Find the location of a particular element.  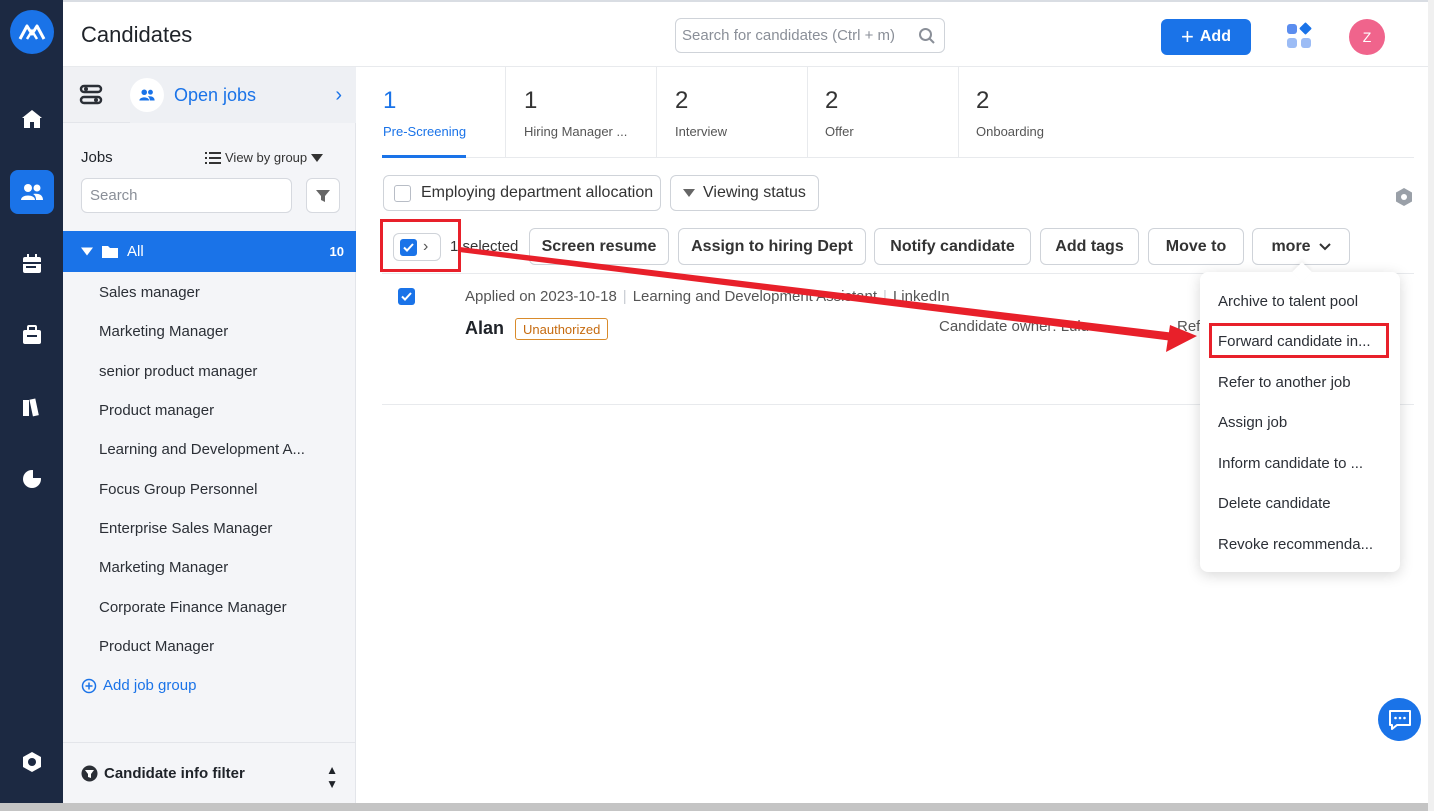

job-list-item: Product Manager is located at coordinates (156, 646).